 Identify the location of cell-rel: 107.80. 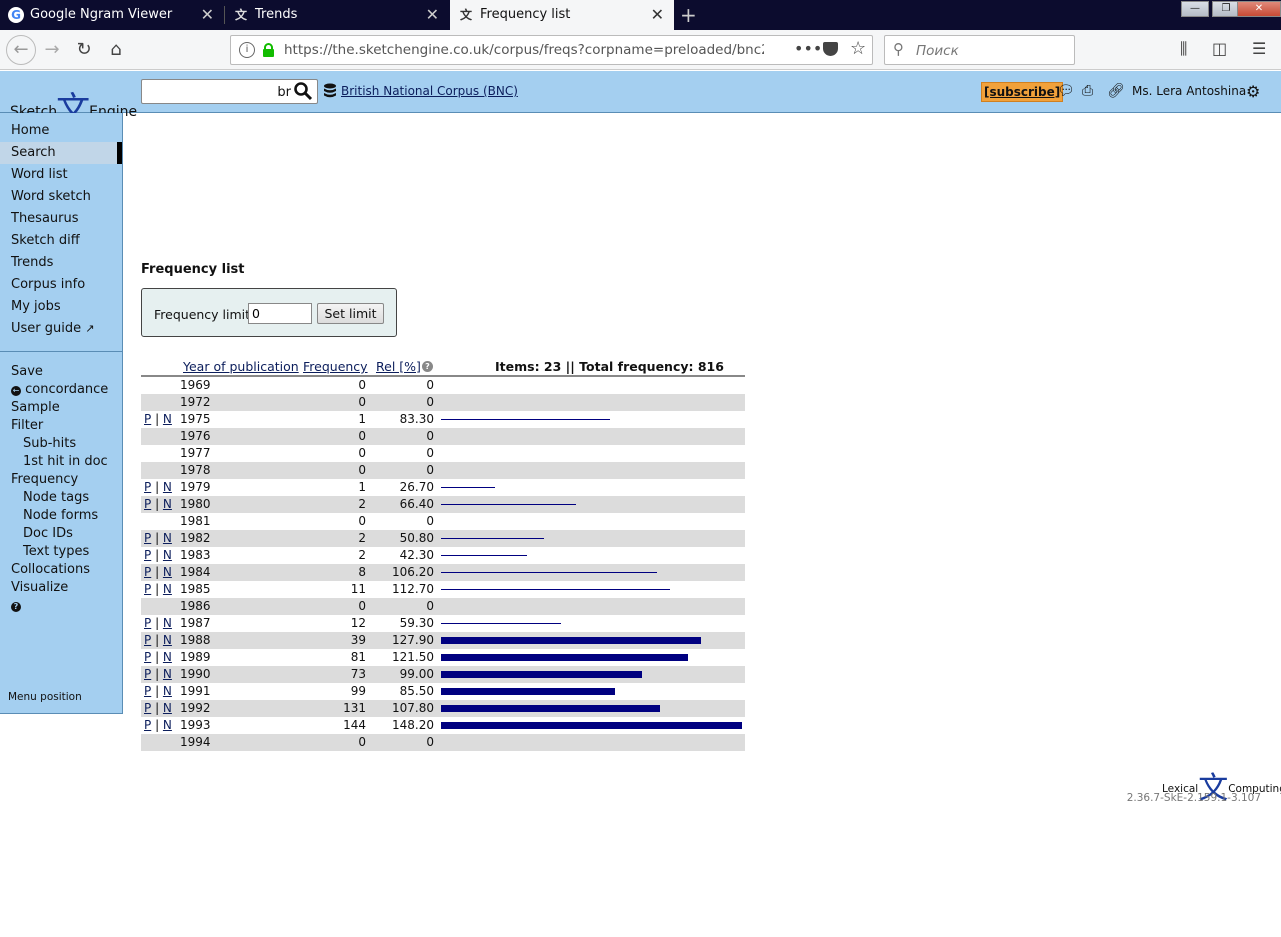
(413, 708).